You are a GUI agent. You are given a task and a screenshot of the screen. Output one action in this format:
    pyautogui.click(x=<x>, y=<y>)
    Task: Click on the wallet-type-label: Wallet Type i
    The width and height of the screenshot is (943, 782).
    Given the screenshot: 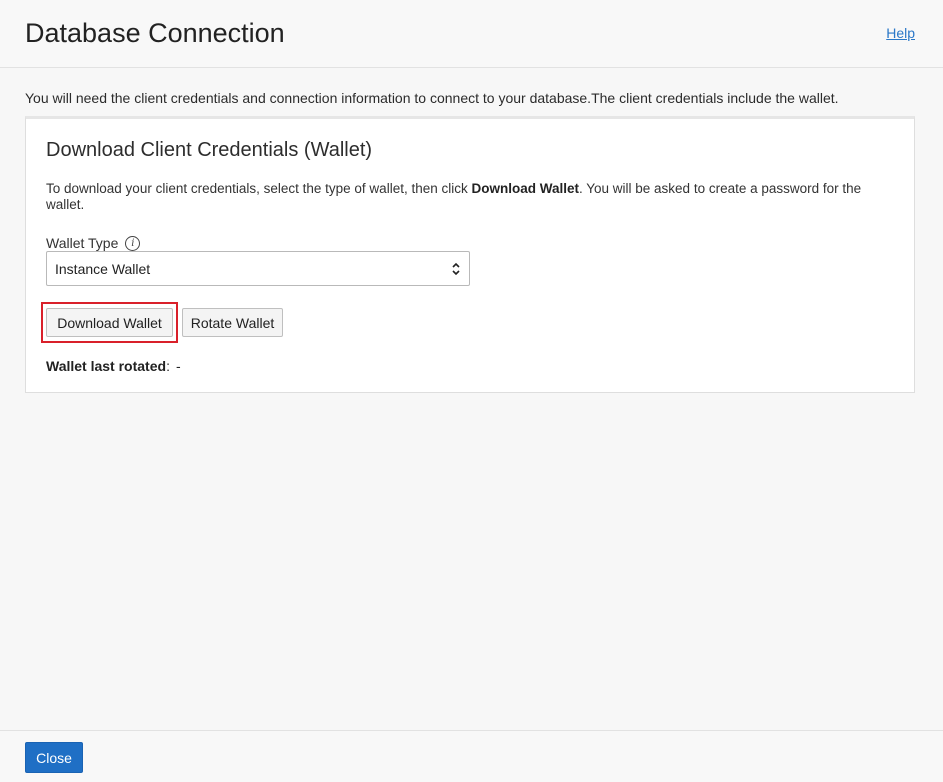 What is the action you would take?
    pyautogui.click(x=93, y=243)
    